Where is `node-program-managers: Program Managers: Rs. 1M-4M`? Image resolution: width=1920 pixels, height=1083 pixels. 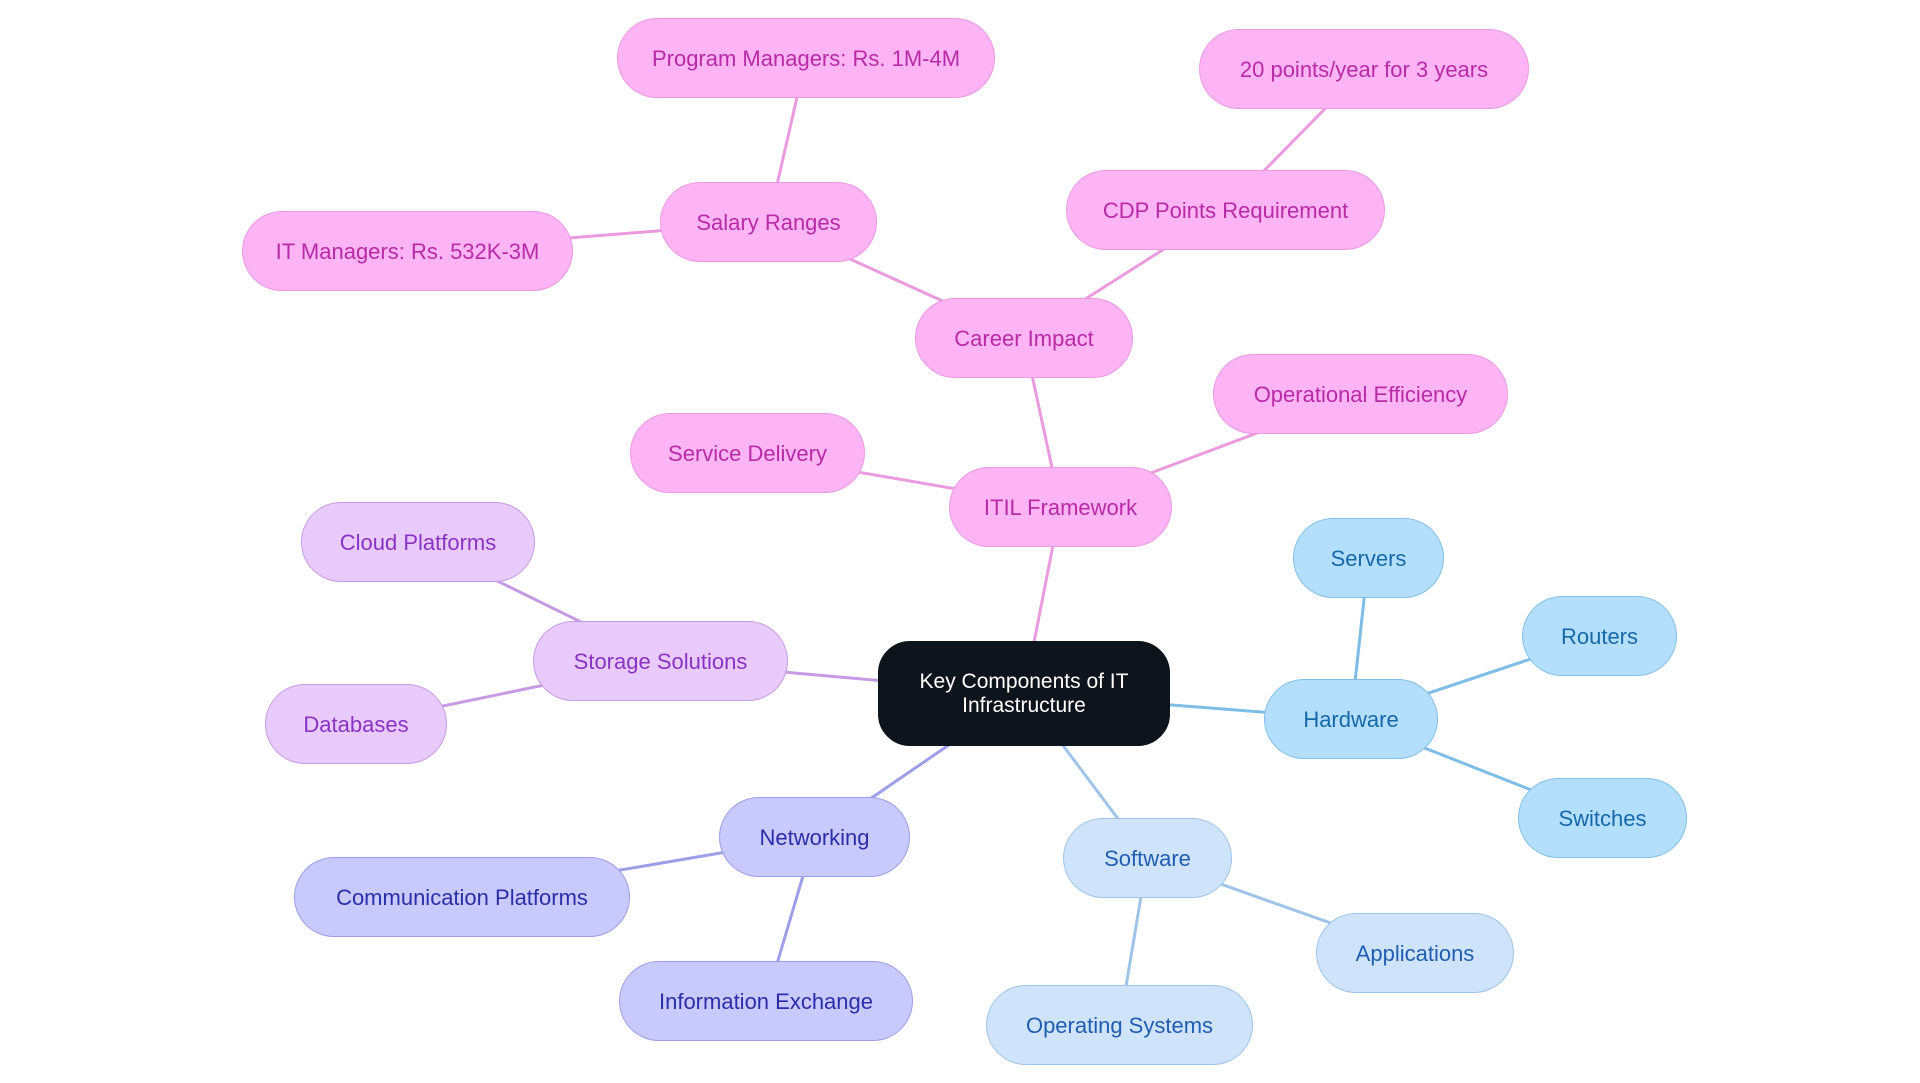 node-program-managers: Program Managers: Rs. 1M-4M is located at coordinates (806, 58).